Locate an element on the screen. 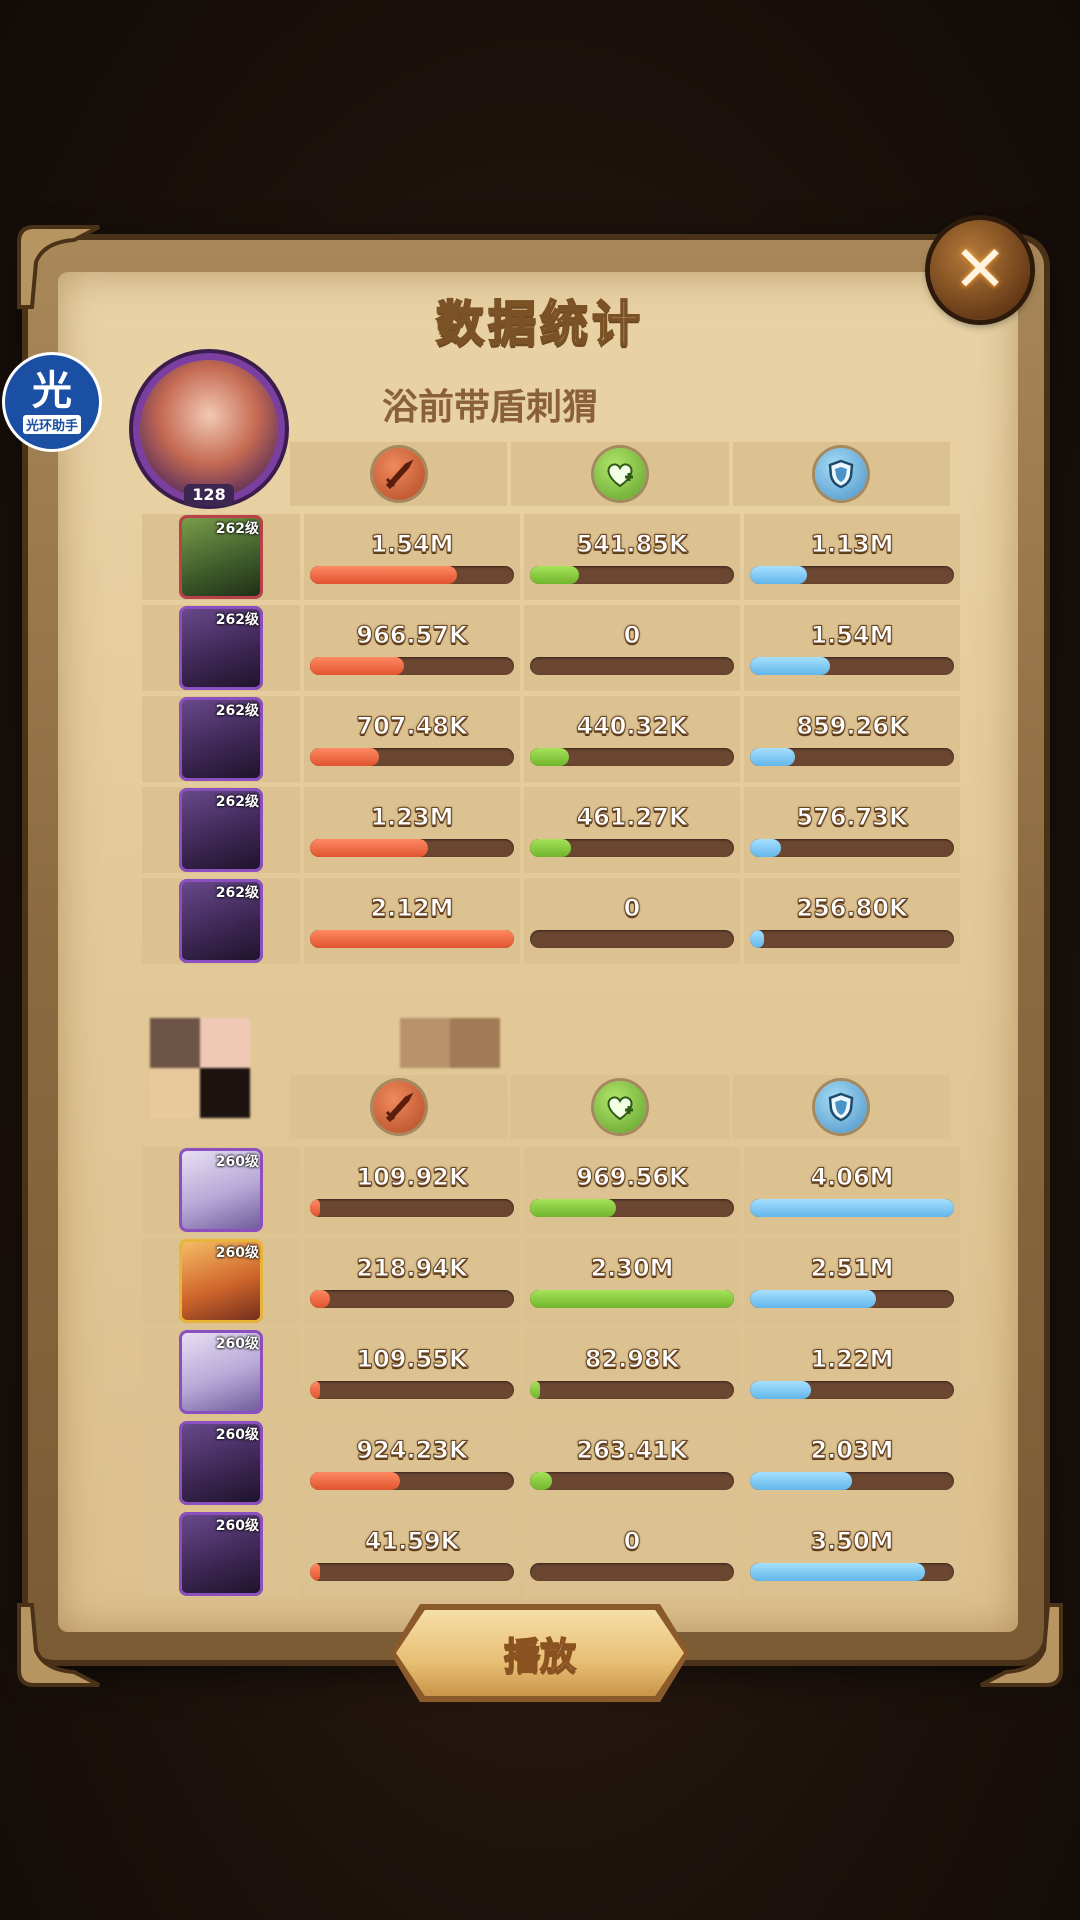 This screenshot has height=1920, width=1080. shield-stat-cell: 4.06M is located at coordinates (852, 1190).